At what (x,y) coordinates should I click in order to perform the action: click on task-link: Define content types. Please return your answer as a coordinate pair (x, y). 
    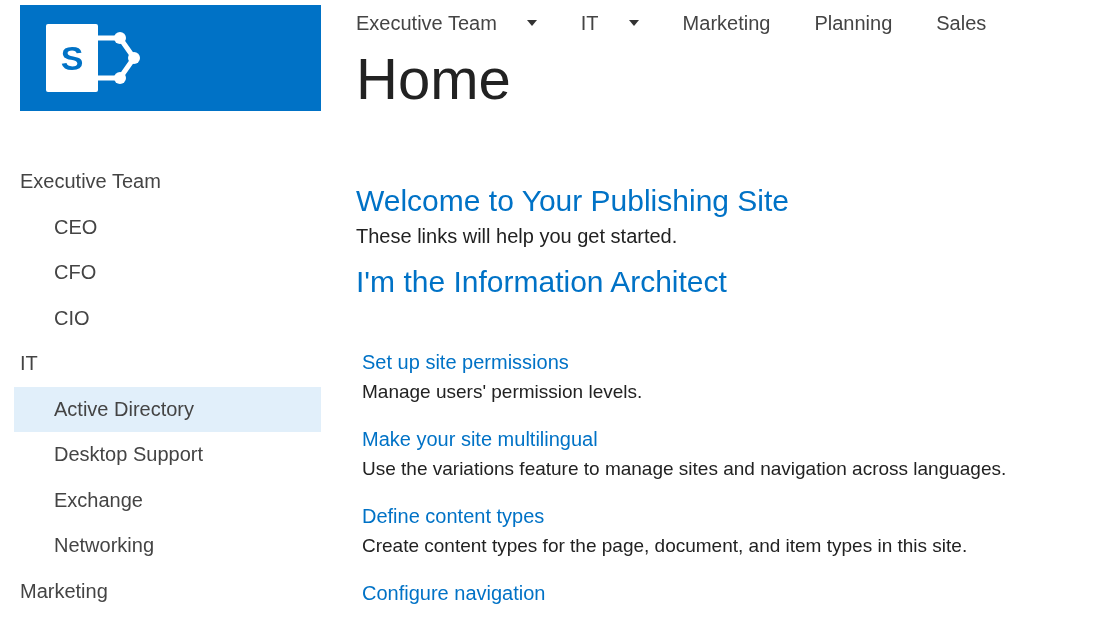
    Looking at the image, I should click on (735, 516).